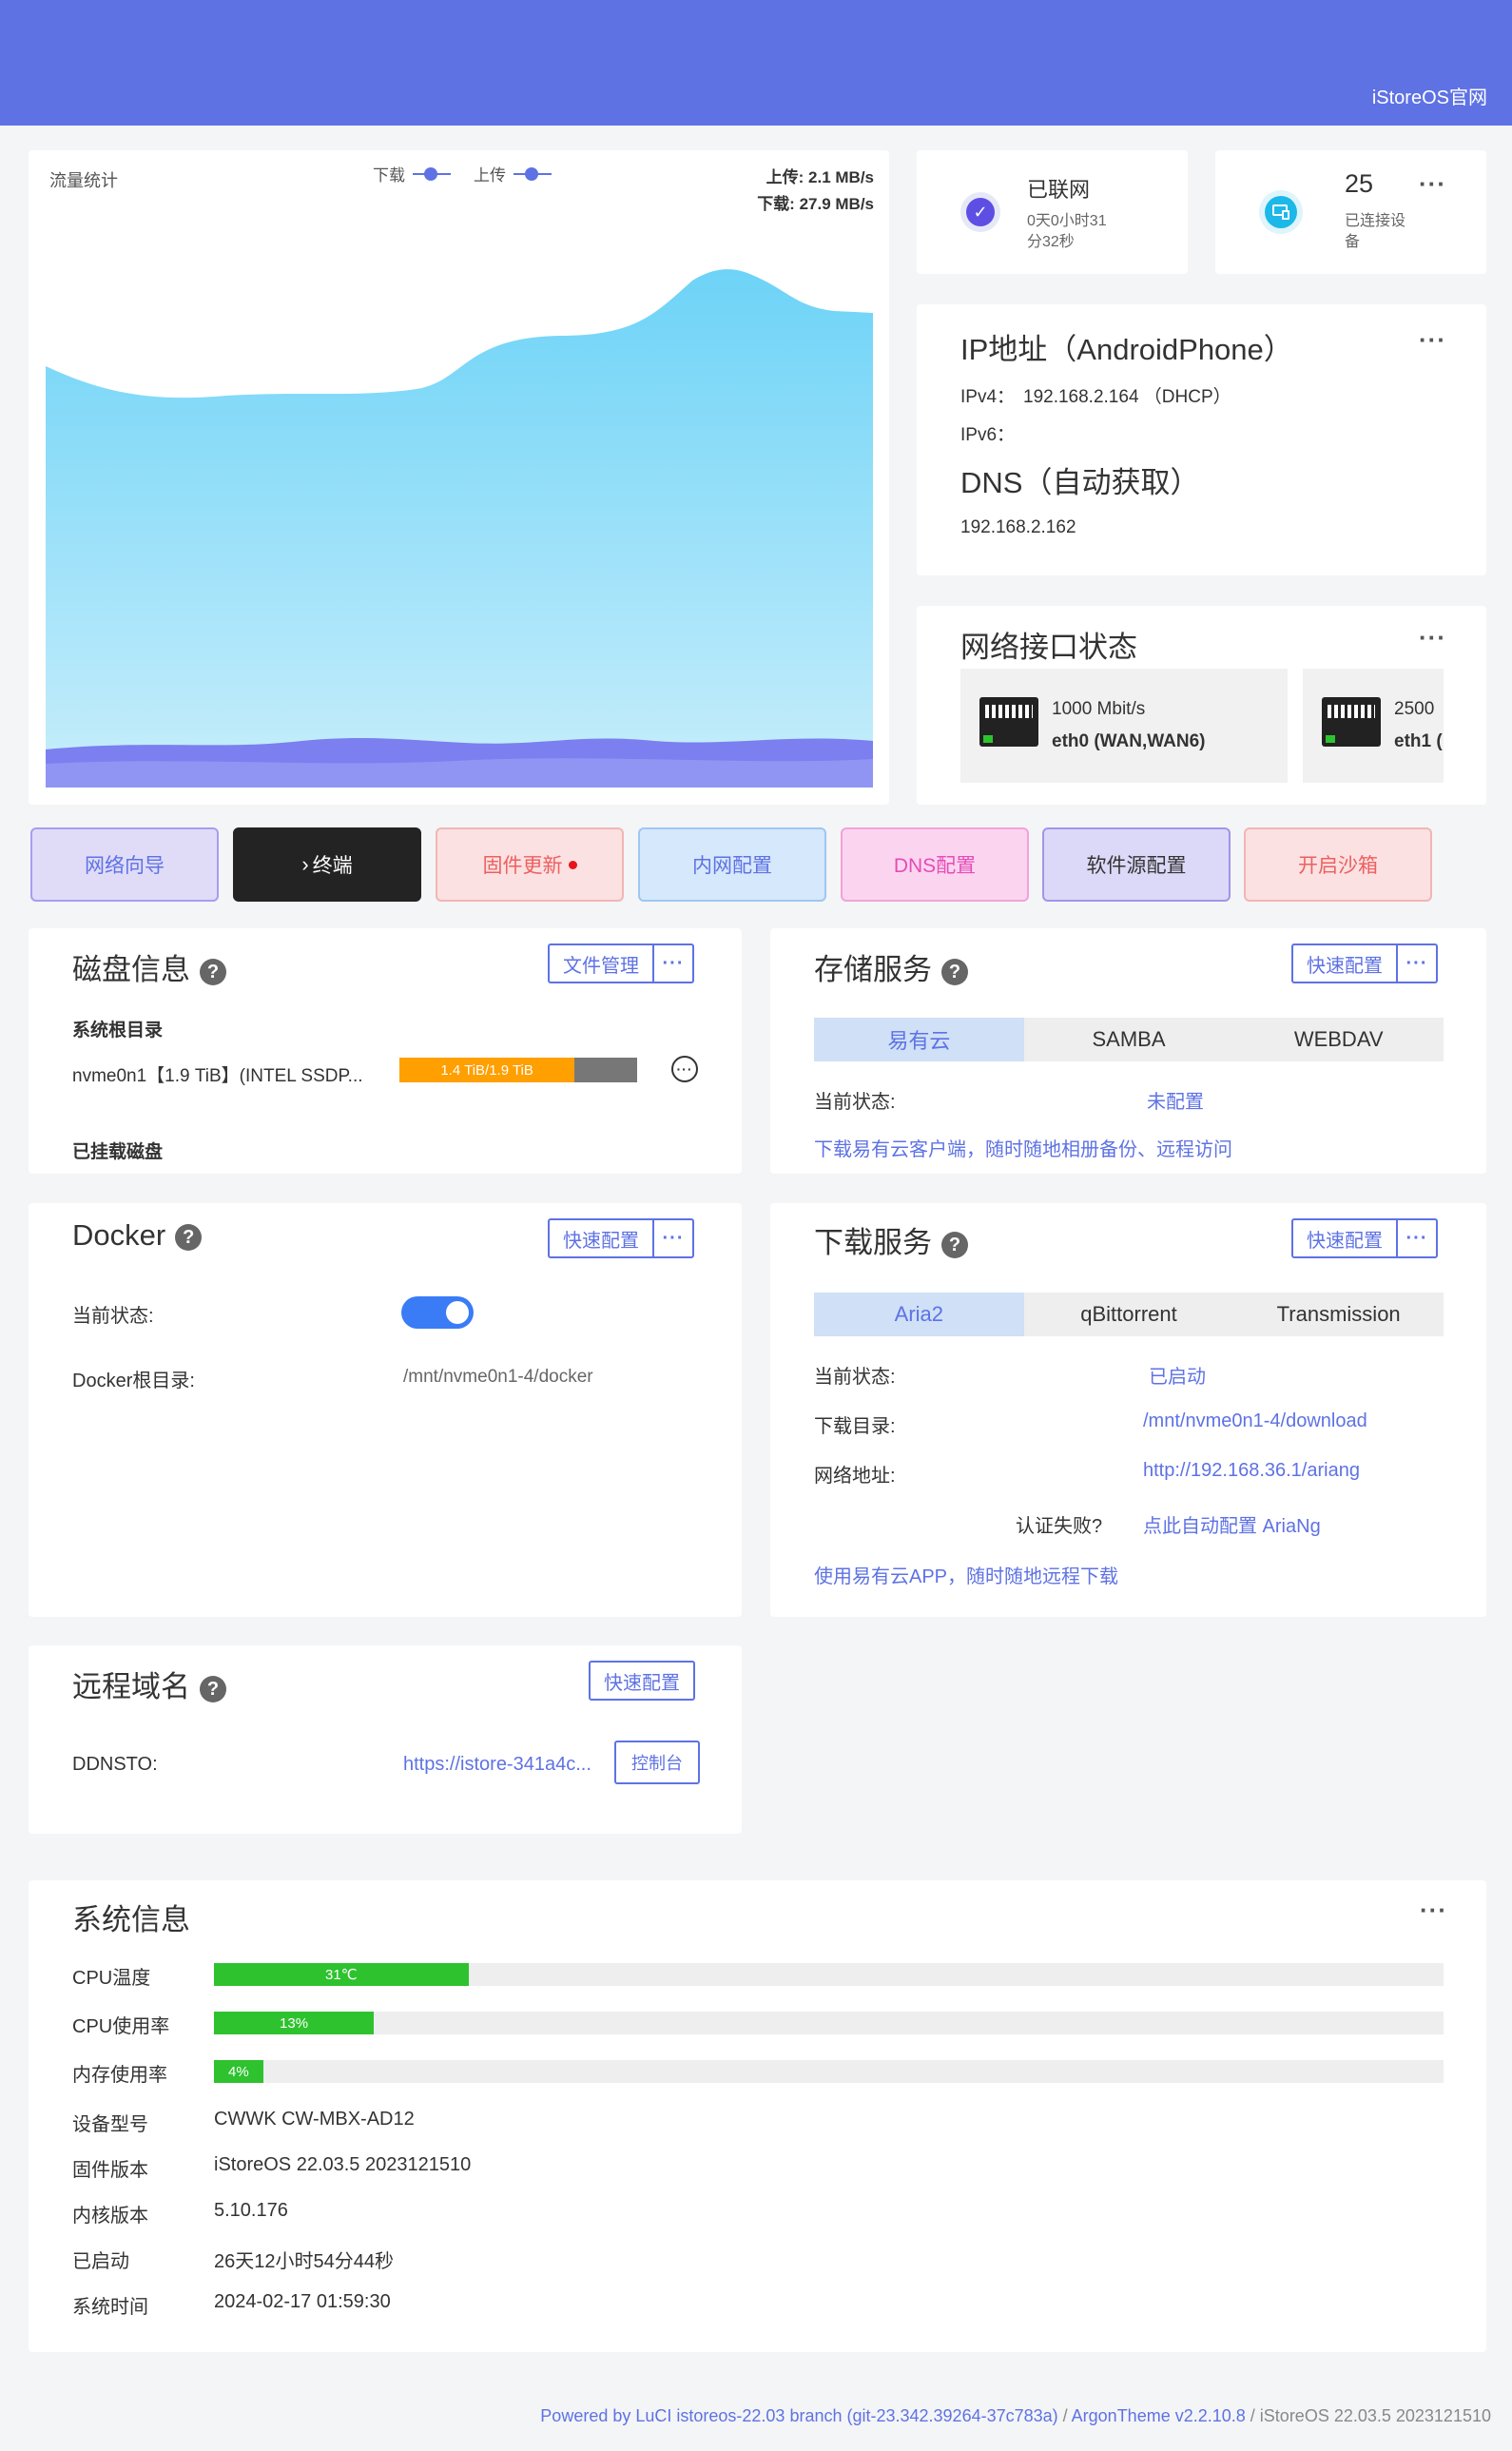  What do you see at coordinates (305, 864) in the screenshot?
I see `chevron-right-icon: ›` at bounding box center [305, 864].